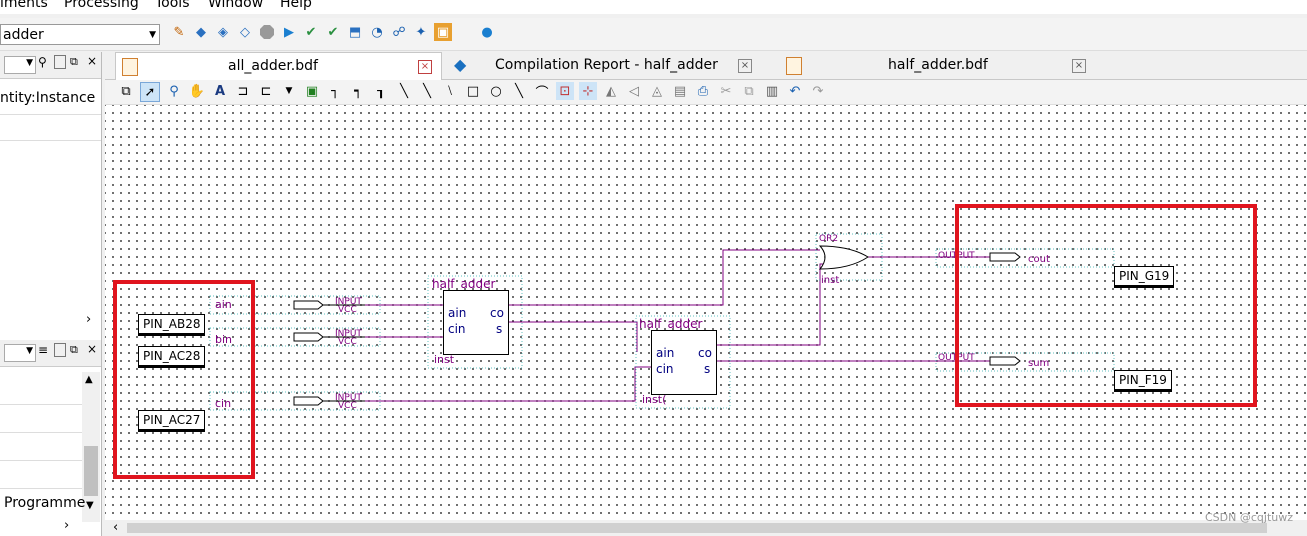 This screenshot has width=1307, height=536. Describe the element at coordinates (664, 277) in the screenshot. I see `wire-co1-to-or` at that location.